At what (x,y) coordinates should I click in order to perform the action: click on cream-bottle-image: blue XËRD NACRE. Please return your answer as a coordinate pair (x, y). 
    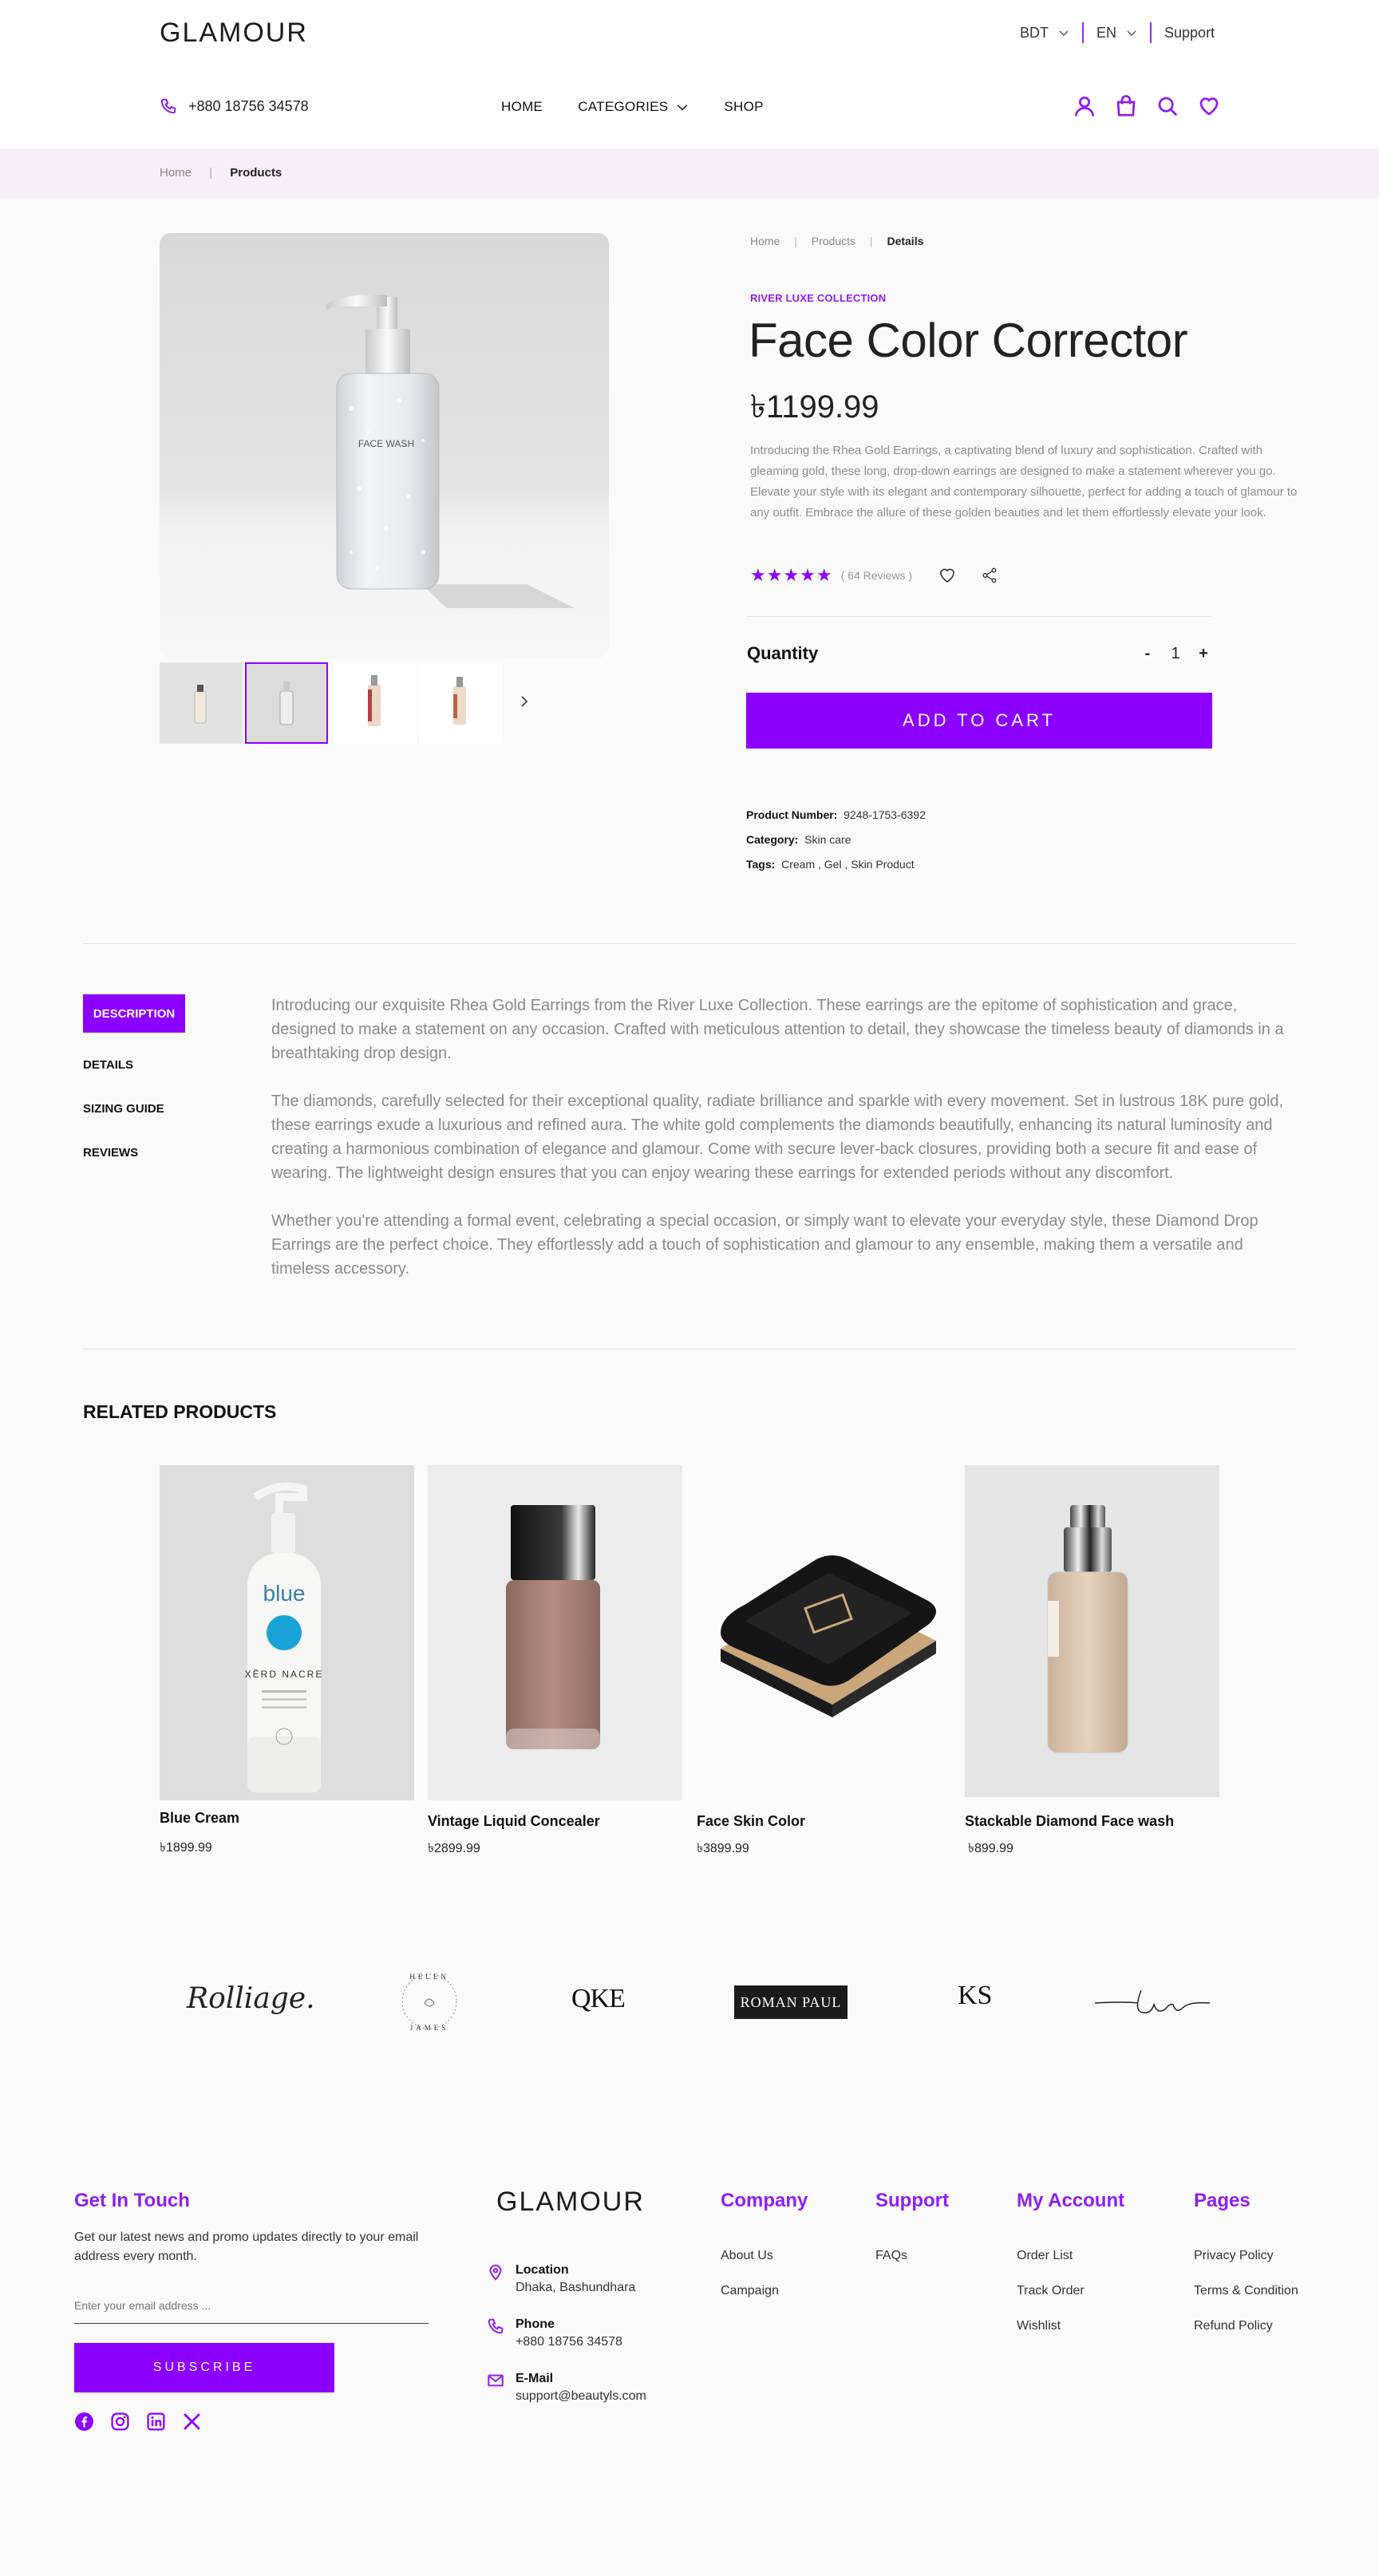
    Looking at the image, I should click on (287, 1632).